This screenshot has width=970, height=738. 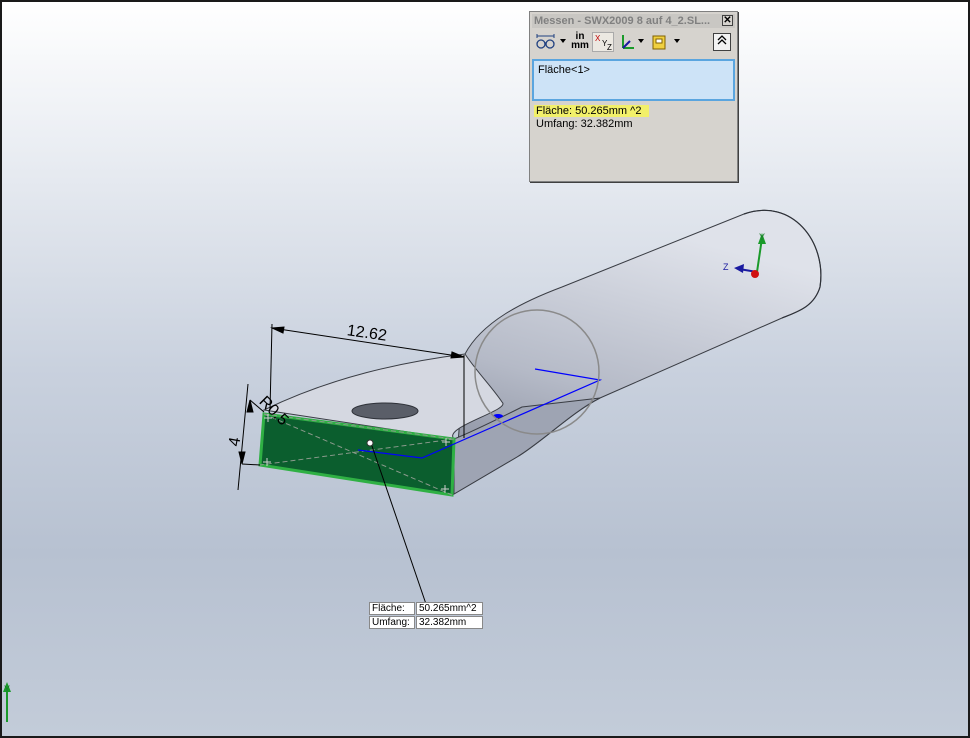 I want to click on history-icon, so click(x=659, y=42).